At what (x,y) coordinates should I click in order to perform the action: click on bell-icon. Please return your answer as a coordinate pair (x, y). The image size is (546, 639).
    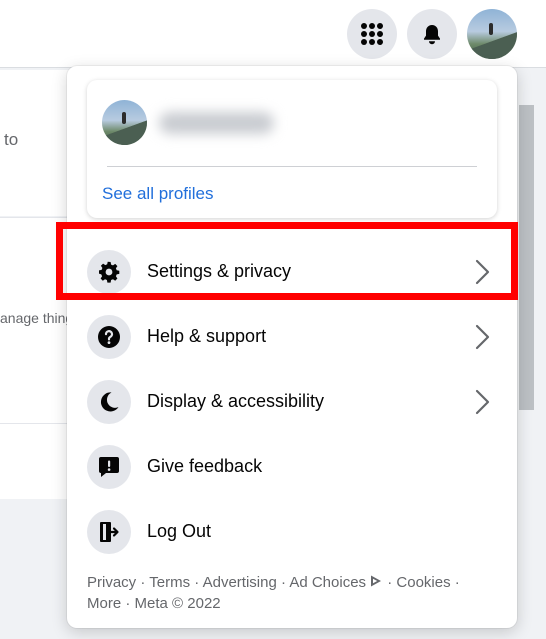
    Looking at the image, I should click on (432, 35).